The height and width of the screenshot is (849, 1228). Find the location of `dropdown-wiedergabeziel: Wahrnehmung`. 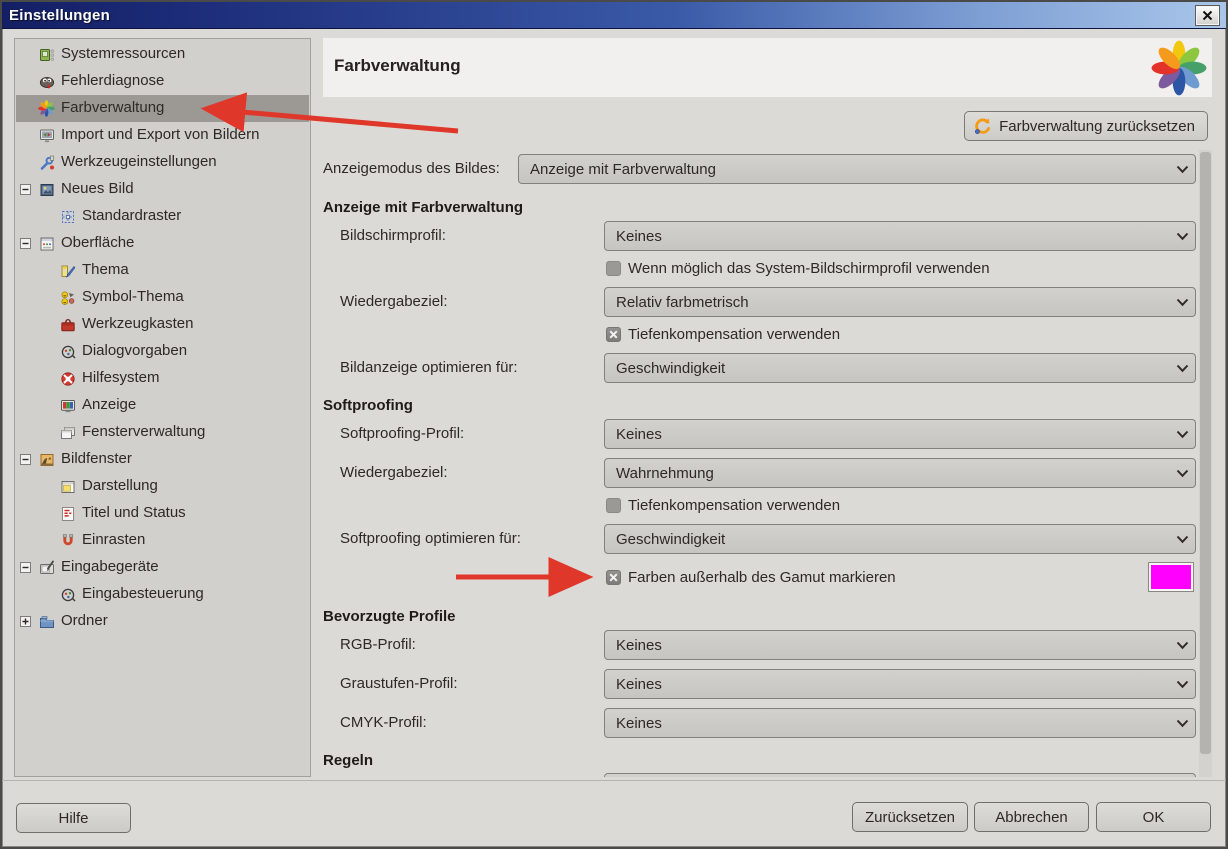

dropdown-wiedergabeziel: Wahrnehmung is located at coordinates (900, 473).